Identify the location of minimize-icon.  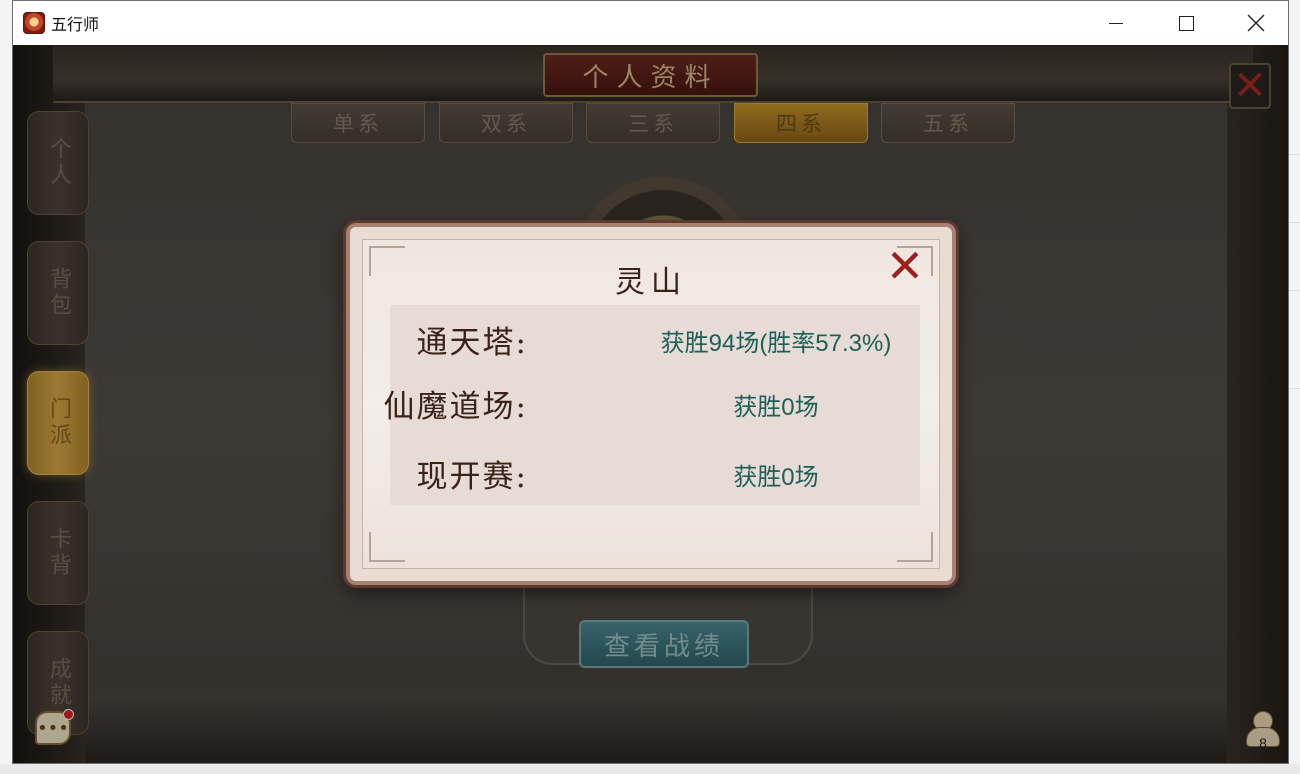
(1116, 23).